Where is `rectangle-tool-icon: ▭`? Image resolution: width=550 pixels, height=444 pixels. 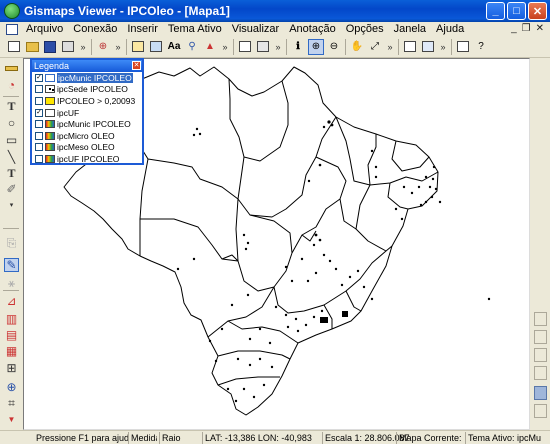
rectangle-tool-icon: ▭ is located at coordinates (11, 140).